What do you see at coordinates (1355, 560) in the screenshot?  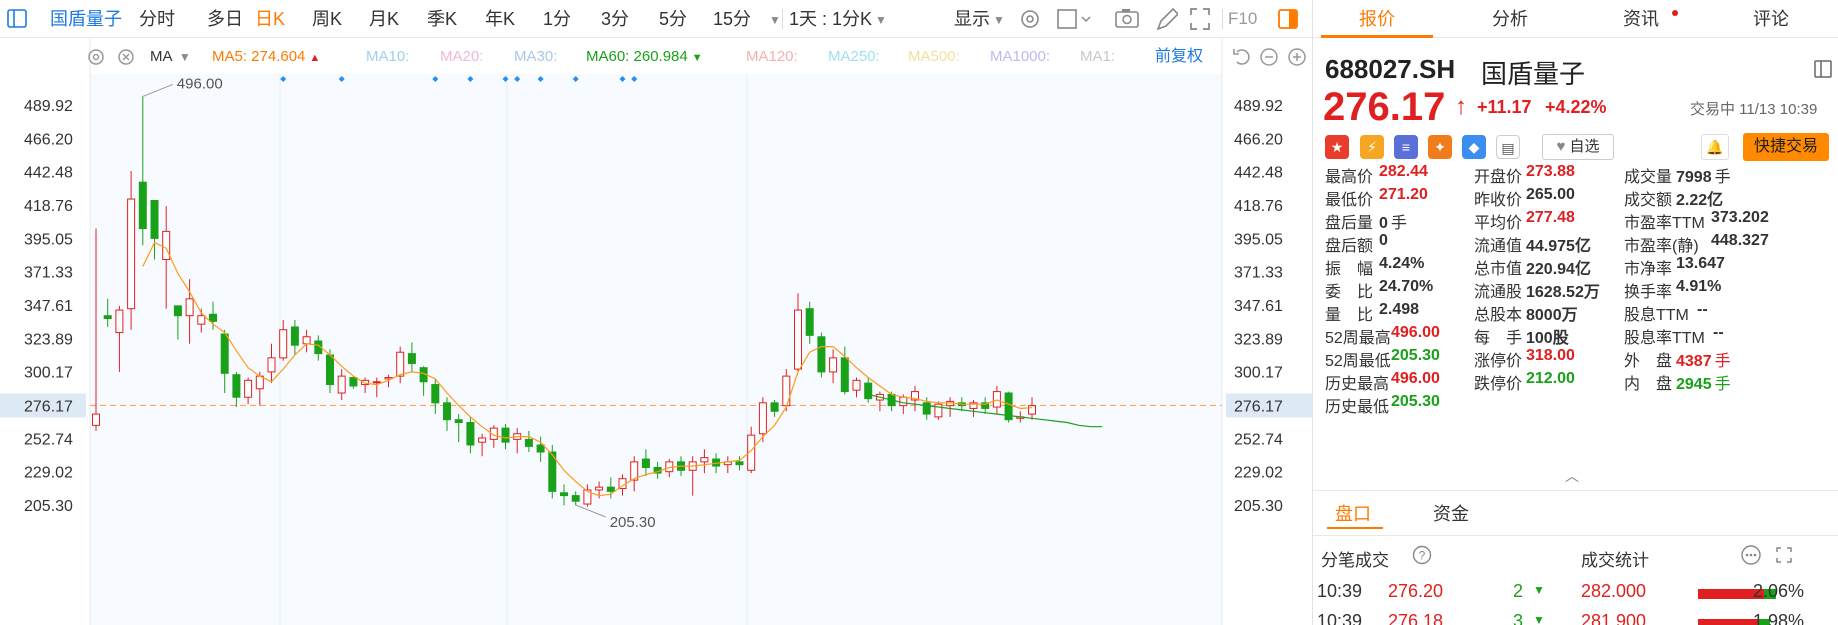 I see `trades-title: 分笔成交` at bounding box center [1355, 560].